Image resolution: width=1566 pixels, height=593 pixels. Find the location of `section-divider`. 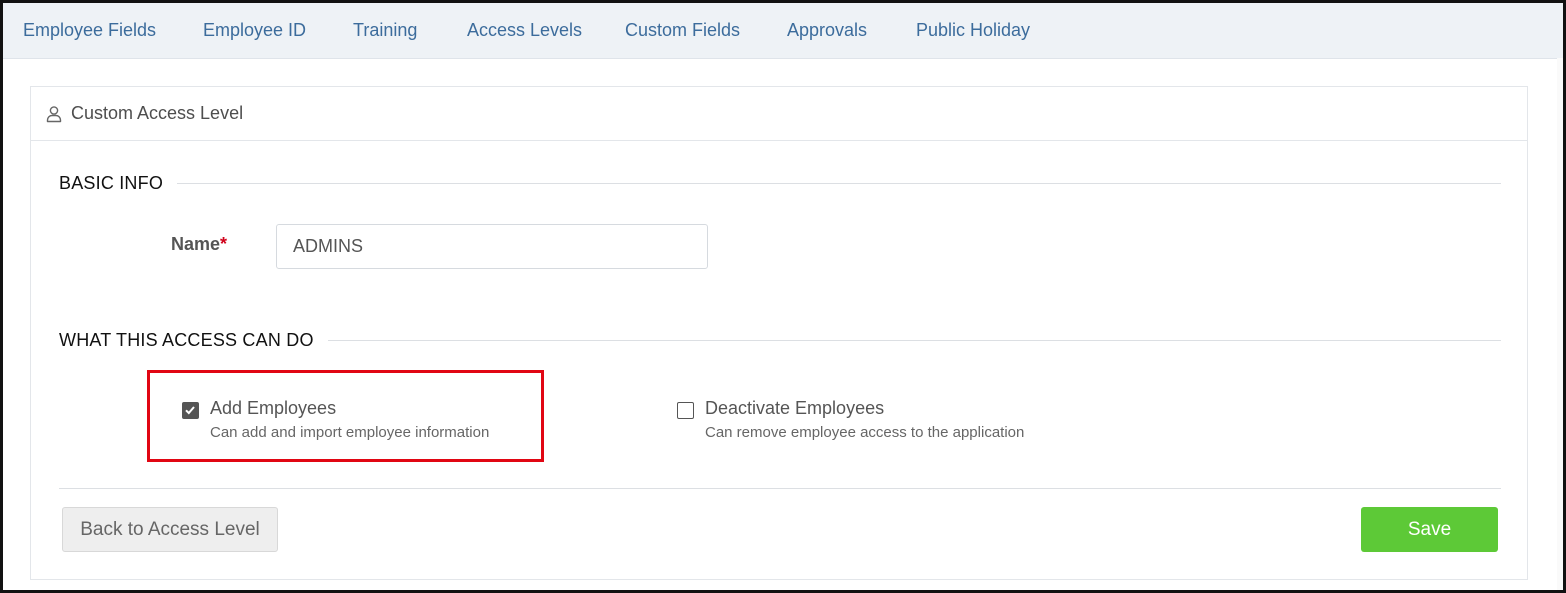

section-divider is located at coordinates (780, 183).